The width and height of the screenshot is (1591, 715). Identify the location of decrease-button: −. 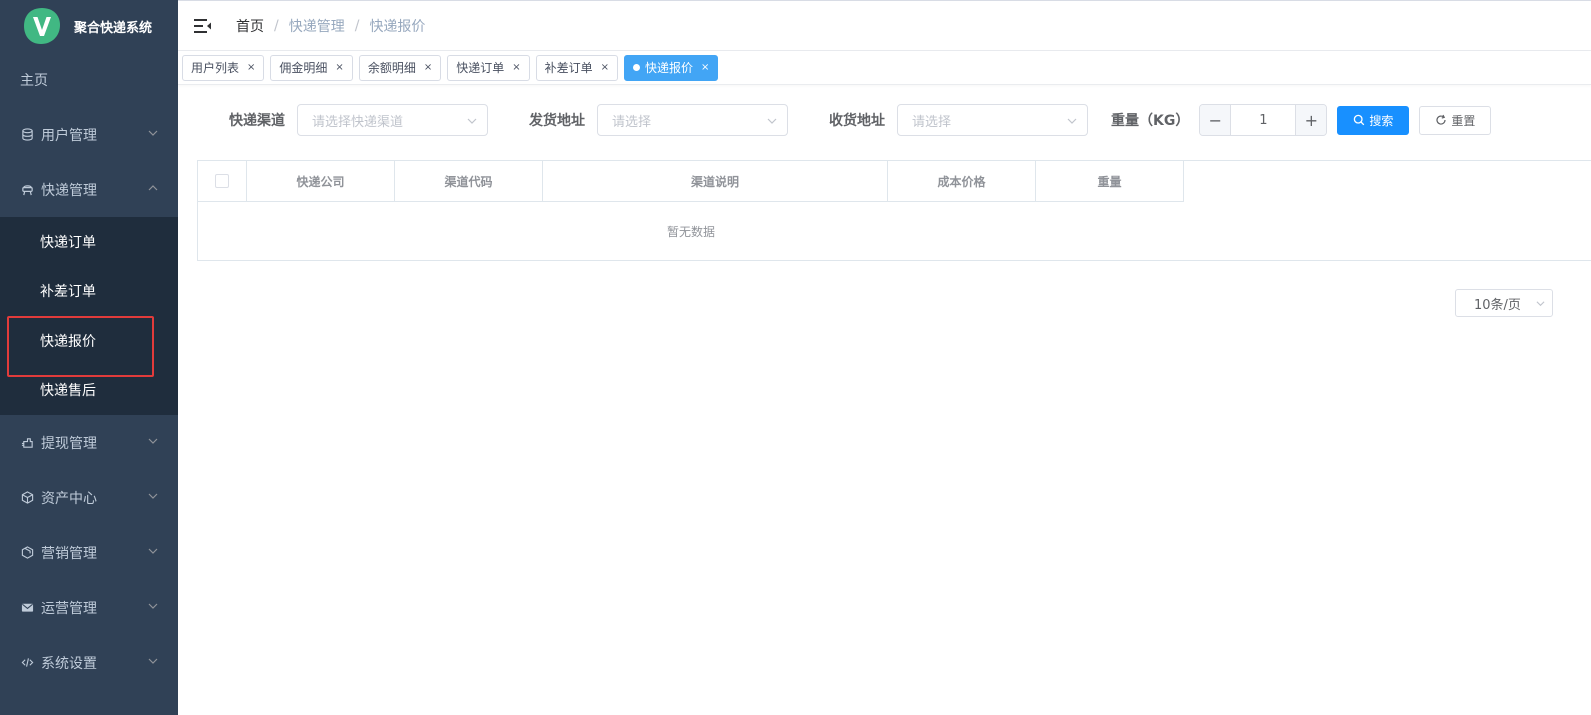
(1216, 120).